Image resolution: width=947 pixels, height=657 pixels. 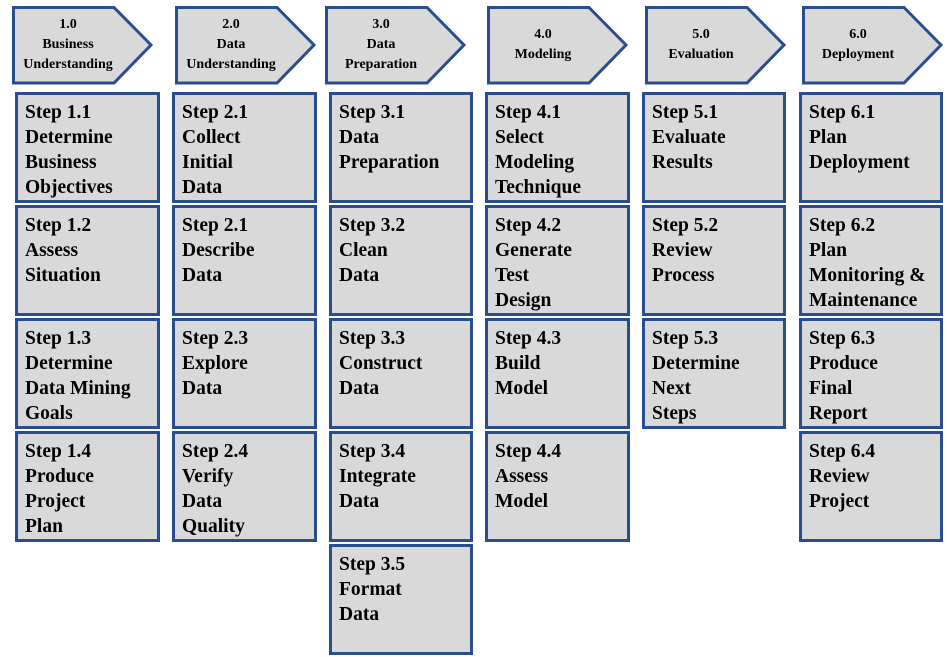 I want to click on step-box: Step 6.2 Plan Monitoring & Maintenance, so click(x=871, y=260).